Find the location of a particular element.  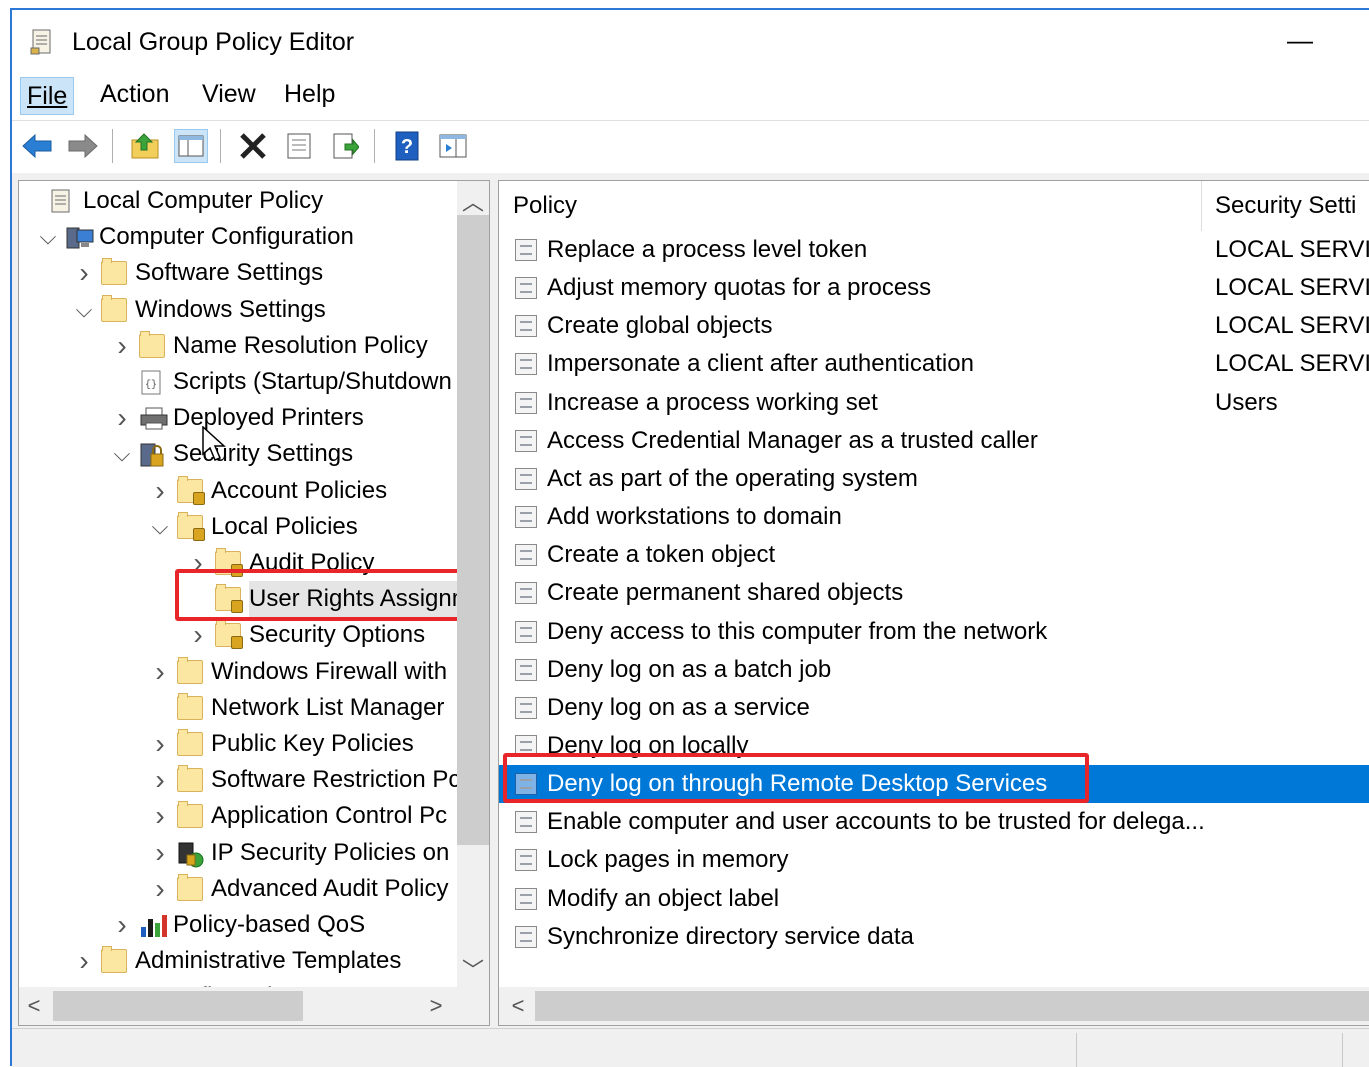

menu-action: Action is located at coordinates (134, 94).